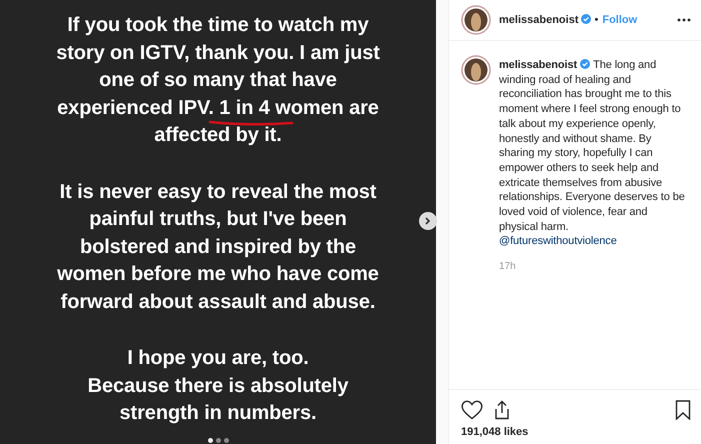 This screenshot has height=444, width=701. I want to click on username: melissabenoist, so click(538, 20).